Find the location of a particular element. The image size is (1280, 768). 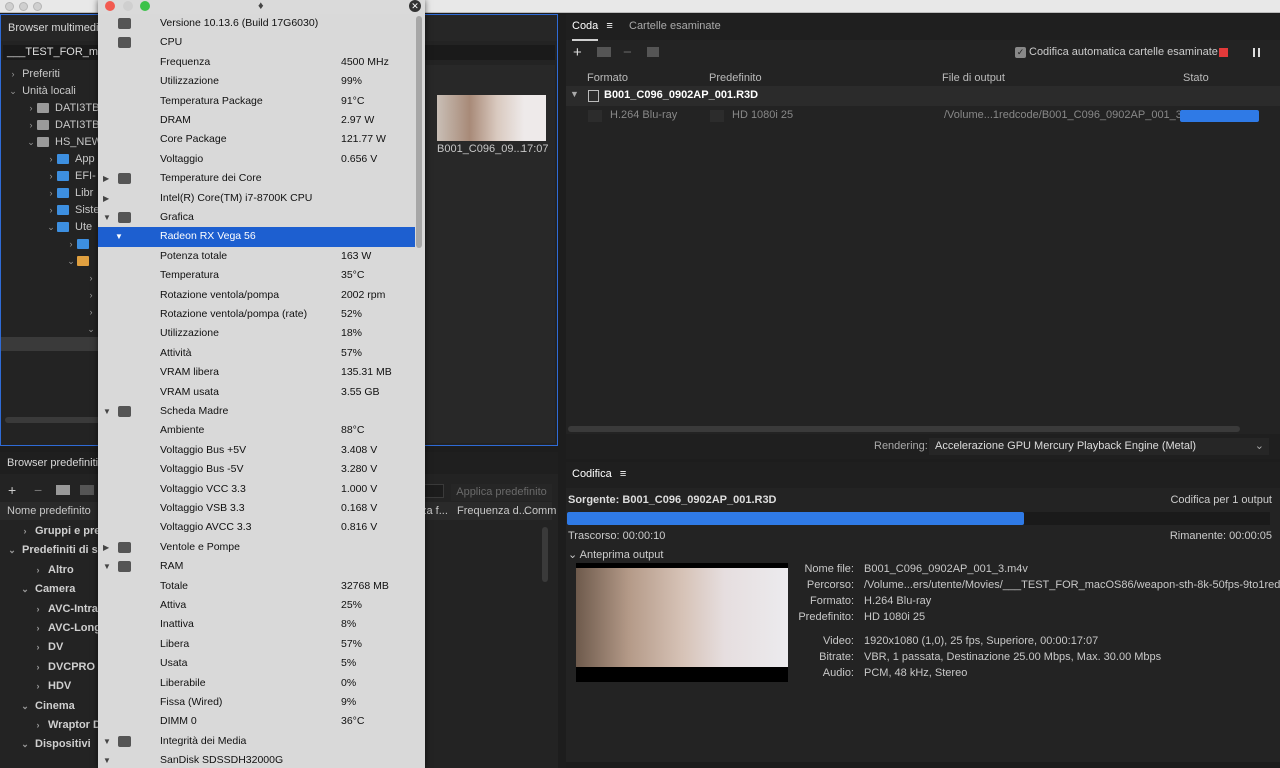

tree-folder: › App is located at coordinates (70, 159).